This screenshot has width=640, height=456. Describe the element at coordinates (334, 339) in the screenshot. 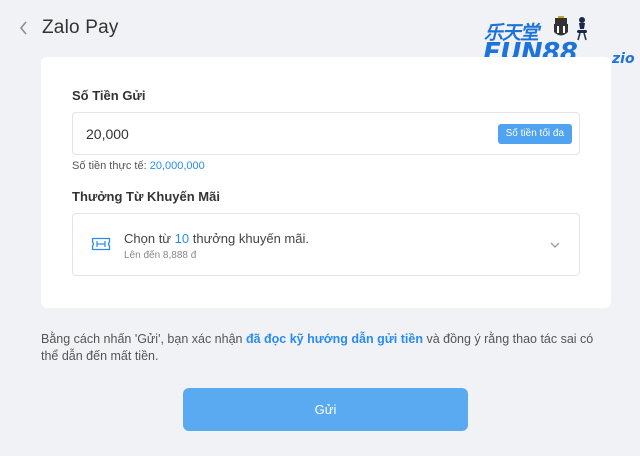

I see `deposit-guide-link: đã đọc kỹ hướng dẫn gửi tiền` at that location.